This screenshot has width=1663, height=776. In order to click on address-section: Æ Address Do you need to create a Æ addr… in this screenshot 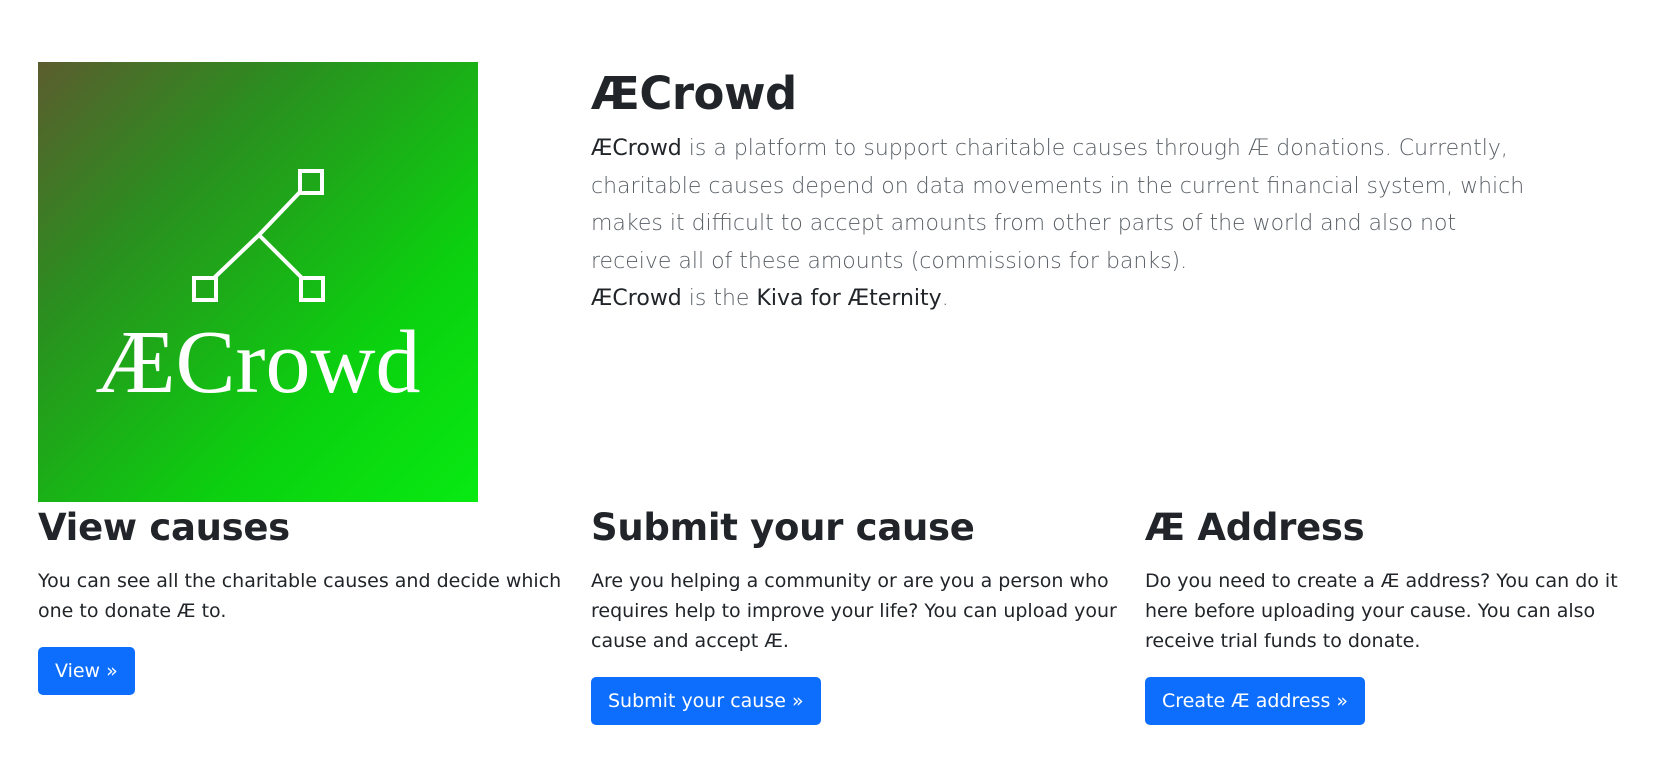, I will do `click(1395, 613)`.